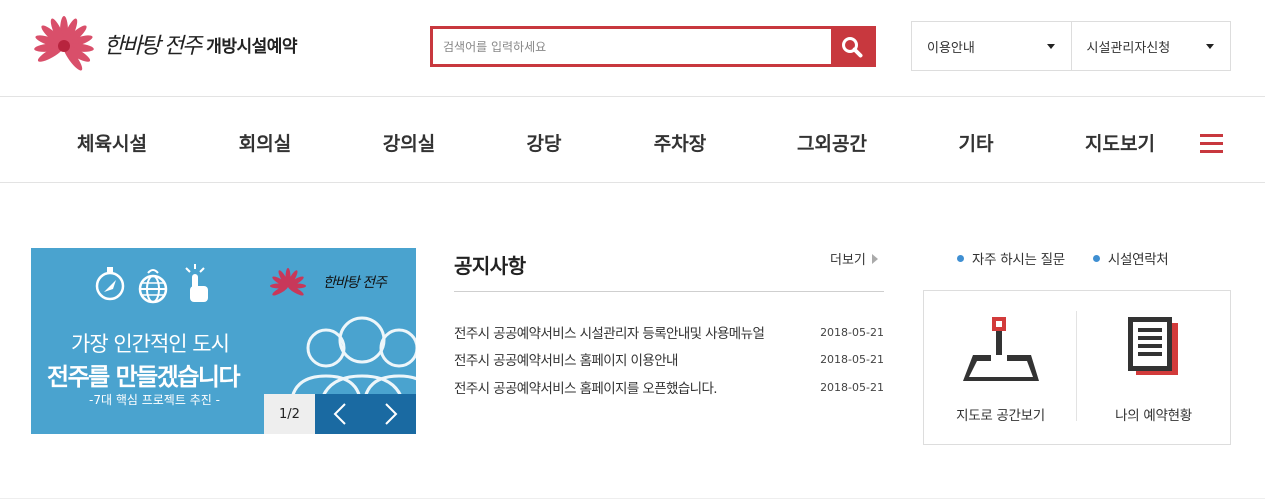 This screenshot has width=1265, height=501. What do you see at coordinates (951, 48) in the screenshot?
I see `util-guide-label: 이용안내` at bounding box center [951, 48].